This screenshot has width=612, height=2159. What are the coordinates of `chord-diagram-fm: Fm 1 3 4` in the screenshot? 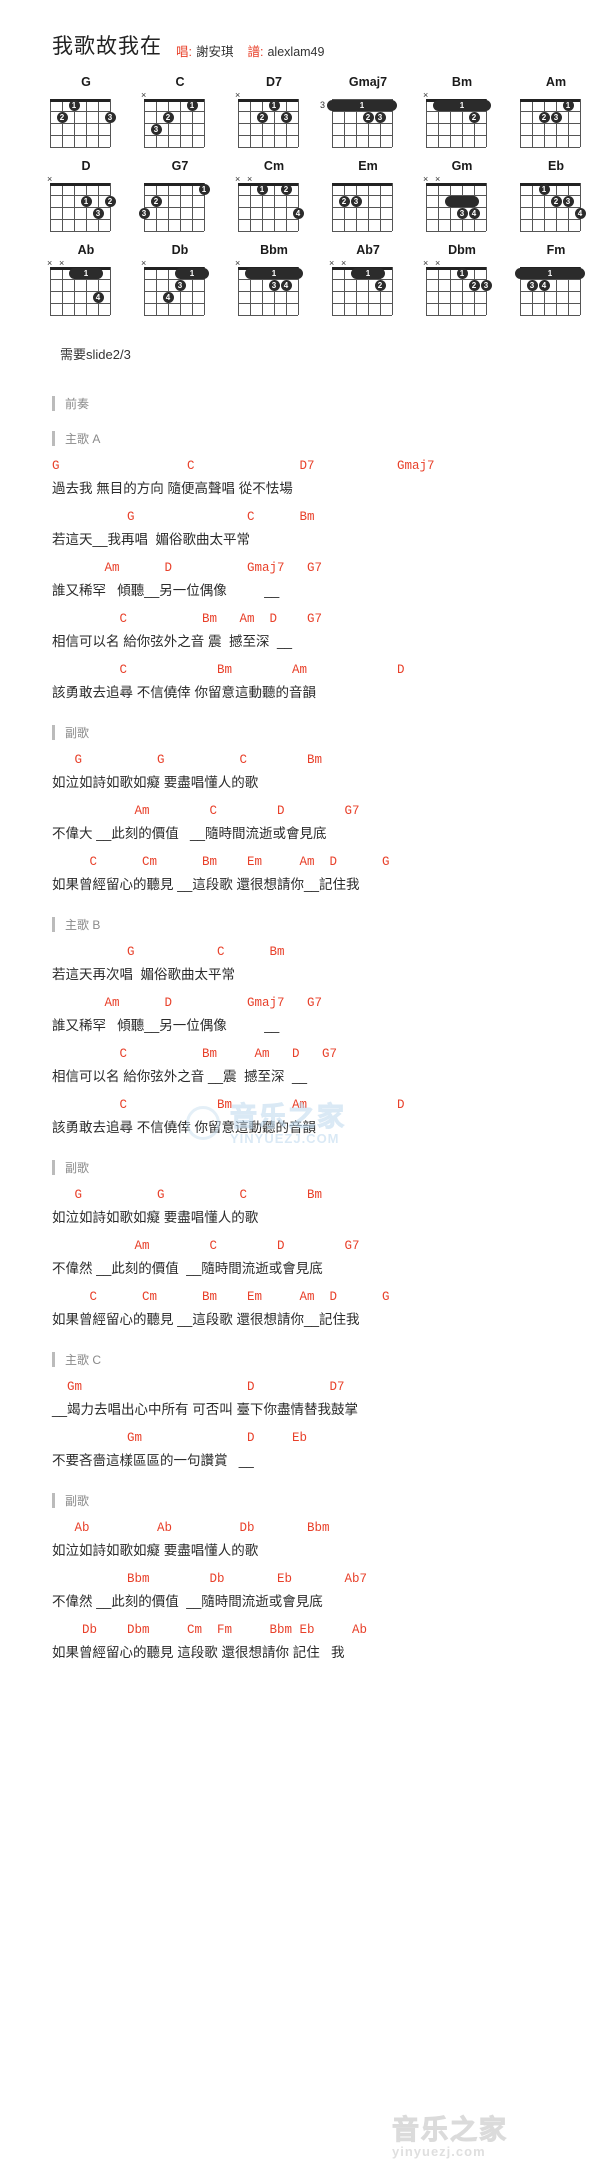 It's located at (553, 279).